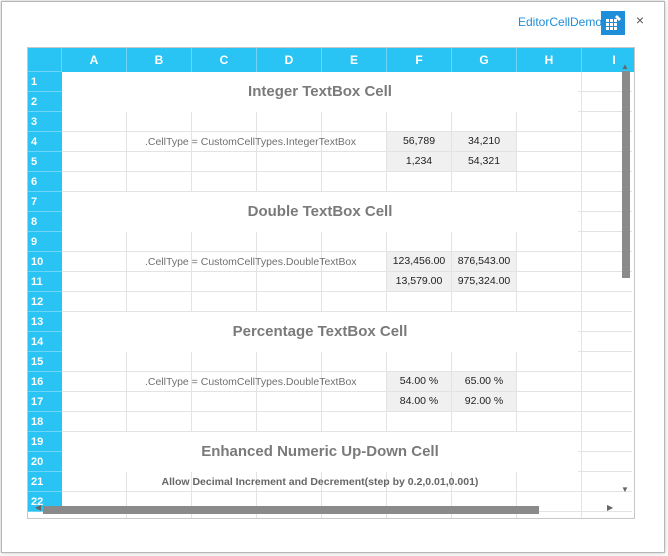 This screenshot has width=668, height=556. What do you see at coordinates (419, 141) in the screenshot?
I see `value-cell-integer: 56,789` at bounding box center [419, 141].